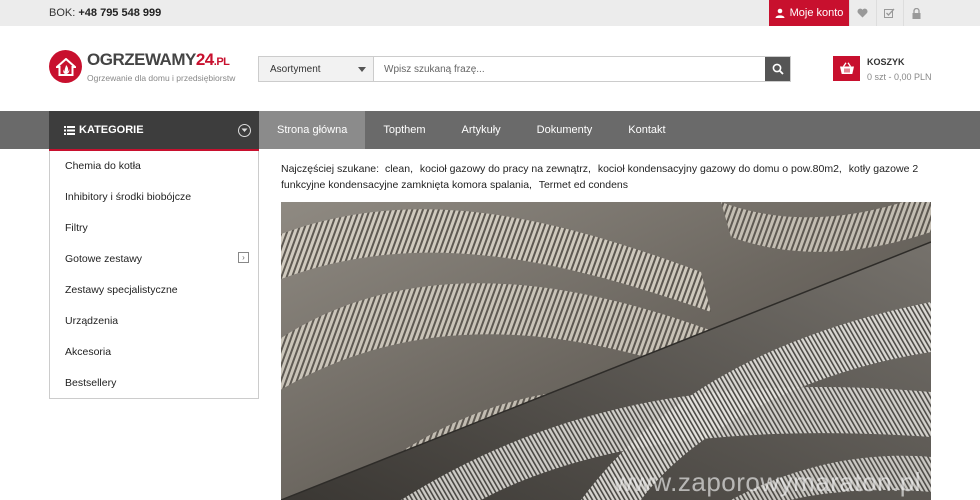  Describe the element at coordinates (816, 13) in the screenshot. I see `my-account-label: Moje konto` at that location.